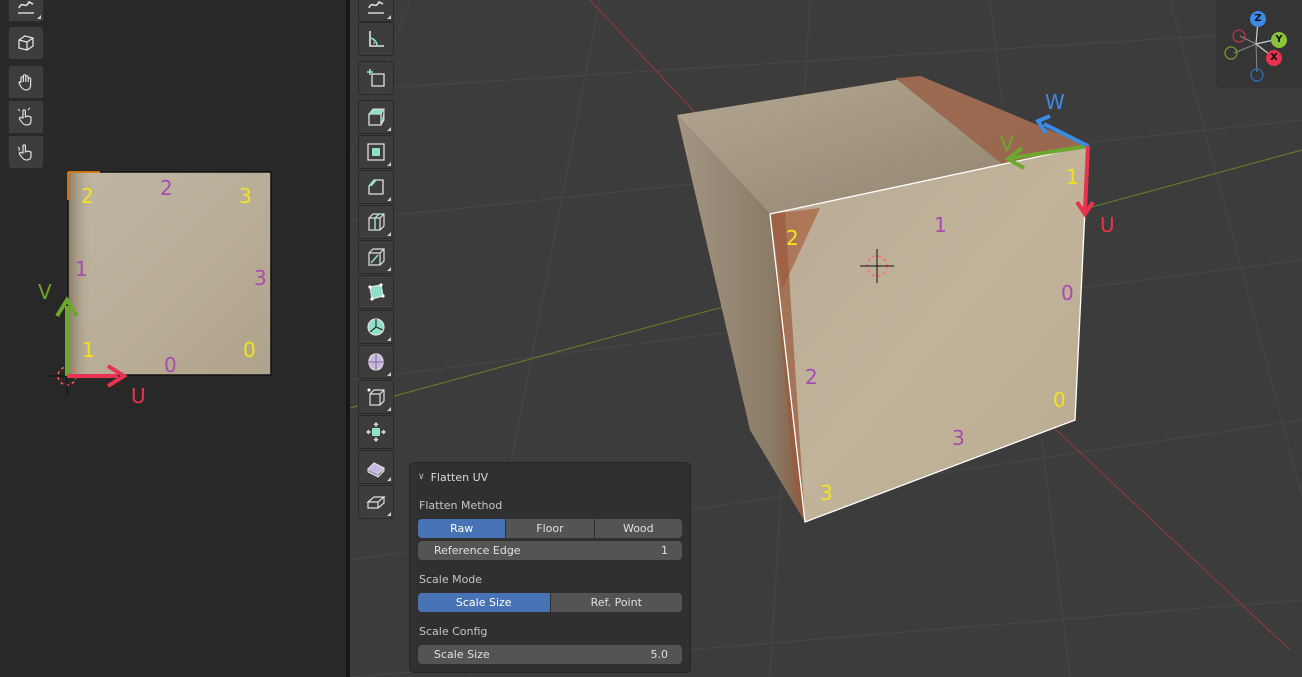 The width and height of the screenshot is (1302, 677). What do you see at coordinates (1067, 293) in the screenshot?
I see `viewport-edge-label: 0` at bounding box center [1067, 293].